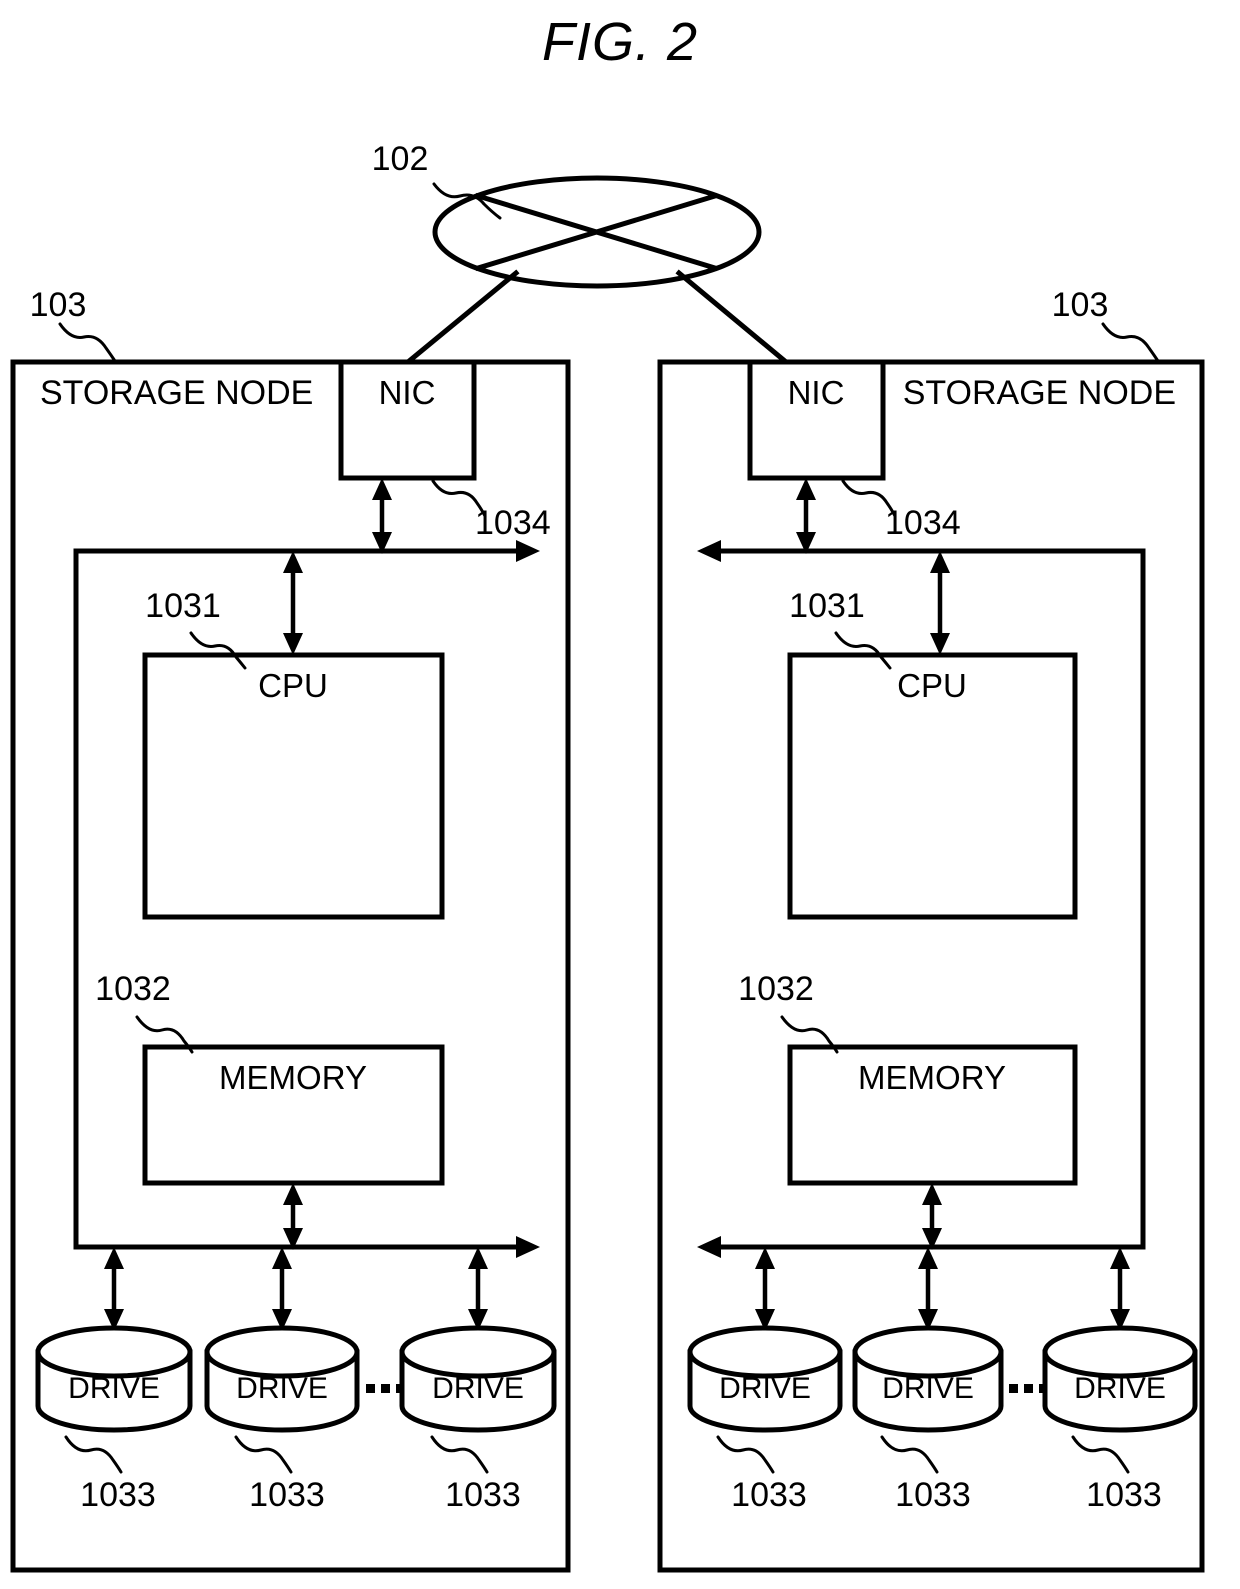 Image resolution: width=1240 pixels, height=1589 pixels. What do you see at coordinates (293, 1077) in the screenshot?
I see `memory-label-left: MEMORY` at bounding box center [293, 1077].